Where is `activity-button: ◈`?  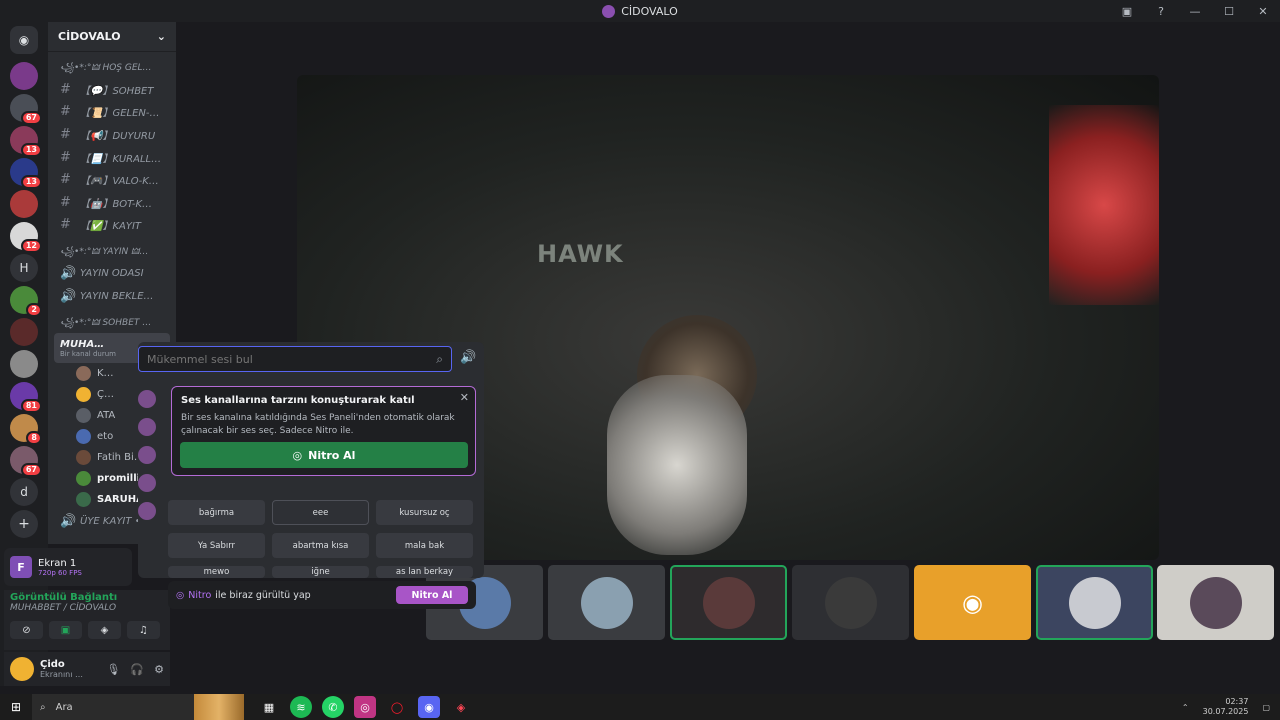 activity-button: ◈ is located at coordinates (104, 630).